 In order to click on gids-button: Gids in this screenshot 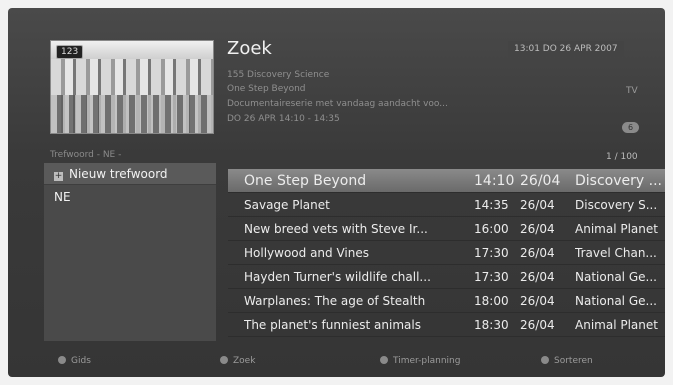, I will do `click(74, 361)`.